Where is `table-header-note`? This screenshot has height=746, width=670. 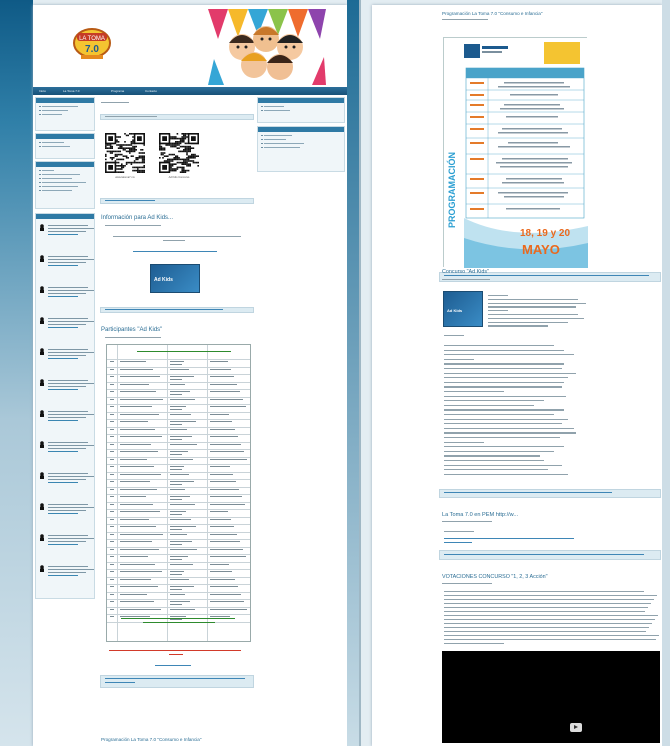
table-header-note is located at coordinates (184, 352).